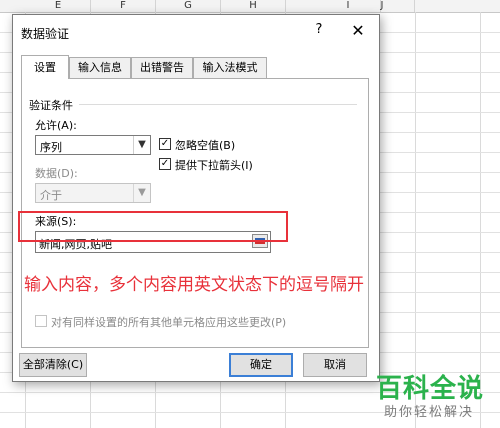  Describe the element at coordinates (165, 164) in the screenshot. I see `in-cell-dropdown-checkbox: ✓` at that location.